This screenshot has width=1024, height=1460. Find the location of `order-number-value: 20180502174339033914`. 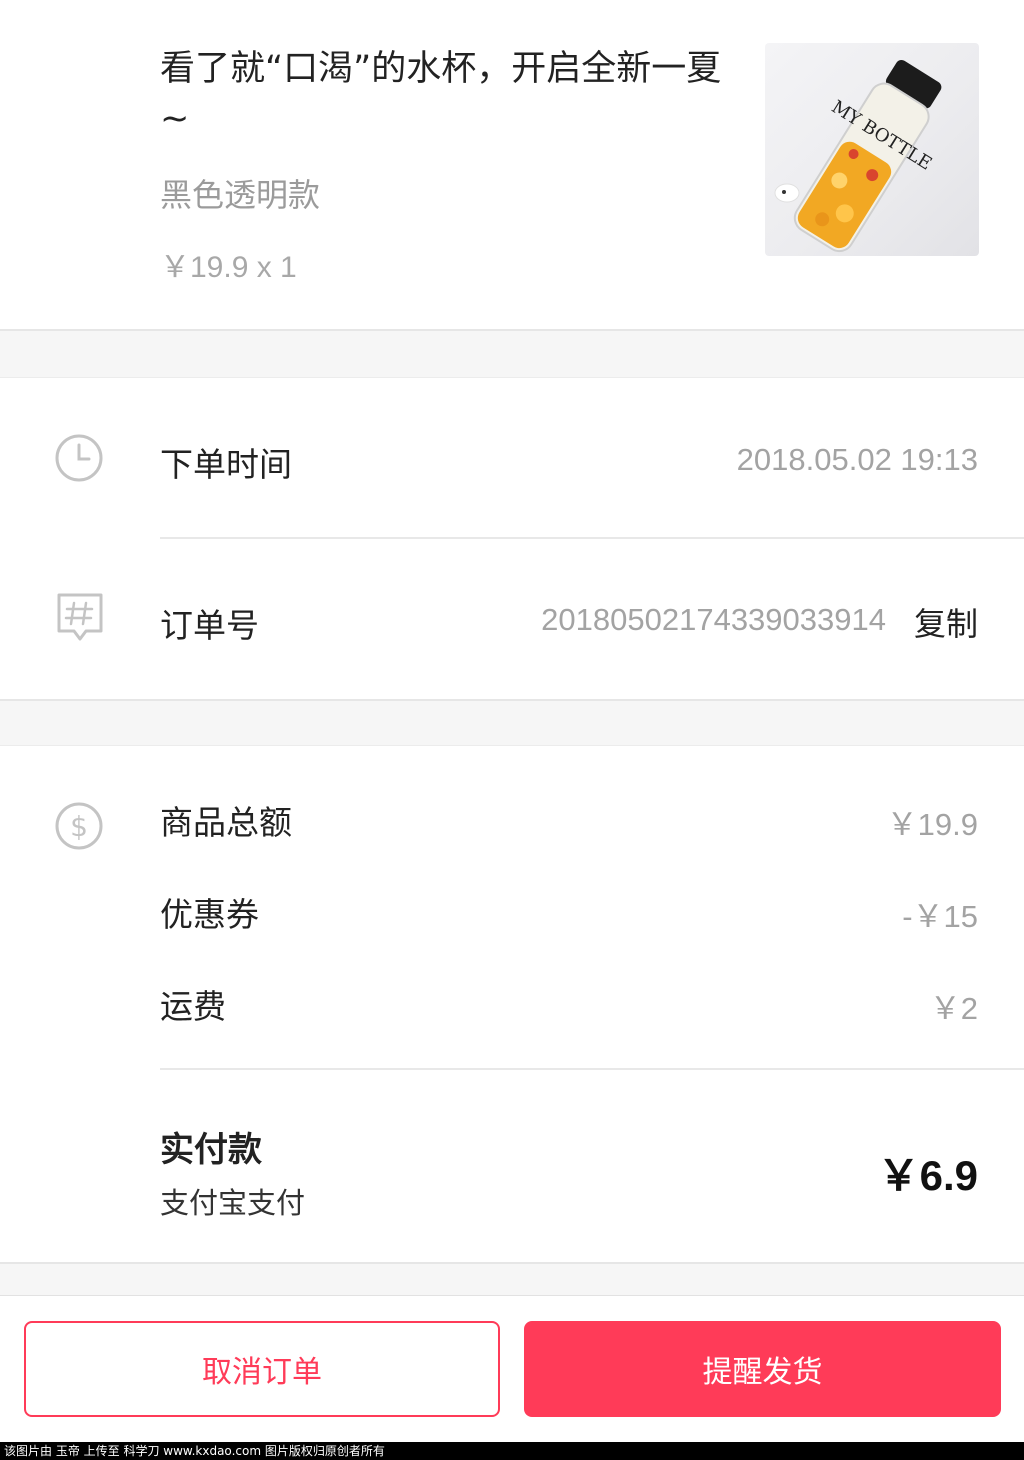

order-number-value: 20180502174339033914 is located at coordinates (713, 619).